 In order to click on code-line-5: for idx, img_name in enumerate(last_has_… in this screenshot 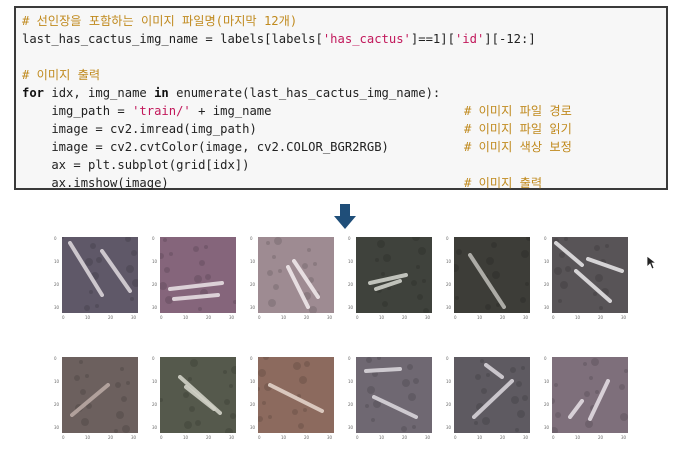, I will do `click(231, 93)`.